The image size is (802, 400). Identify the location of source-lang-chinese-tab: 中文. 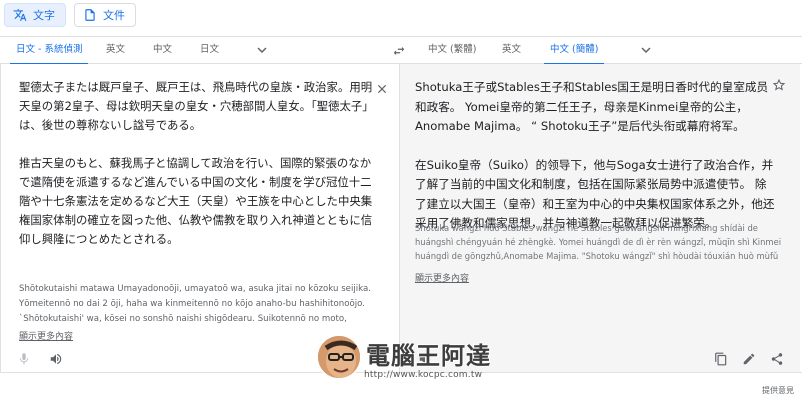
(162, 50).